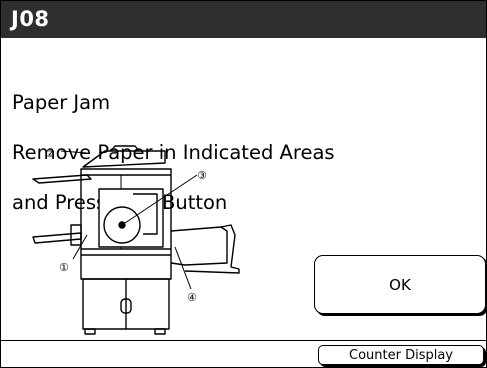 This screenshot has width=487, height=368. Describe the element at coordinates (30, 19) in the screenshot. I see `error-code-title: J08` at that location.